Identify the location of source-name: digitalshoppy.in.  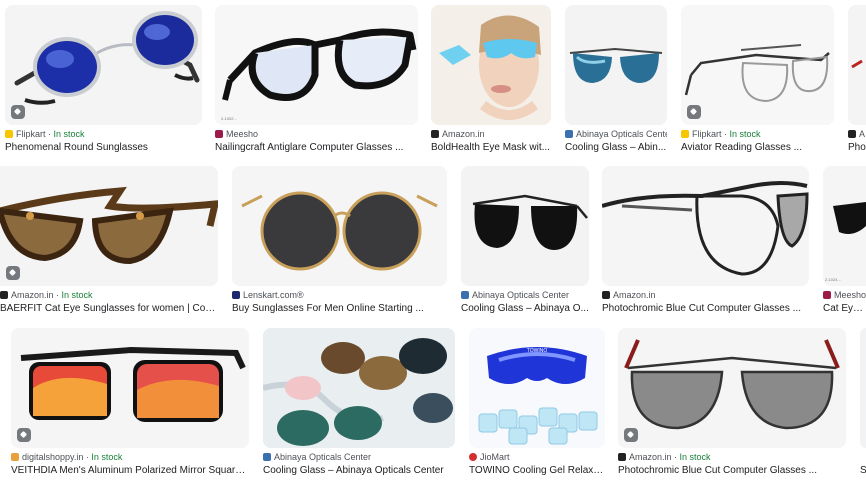
(53, 457).